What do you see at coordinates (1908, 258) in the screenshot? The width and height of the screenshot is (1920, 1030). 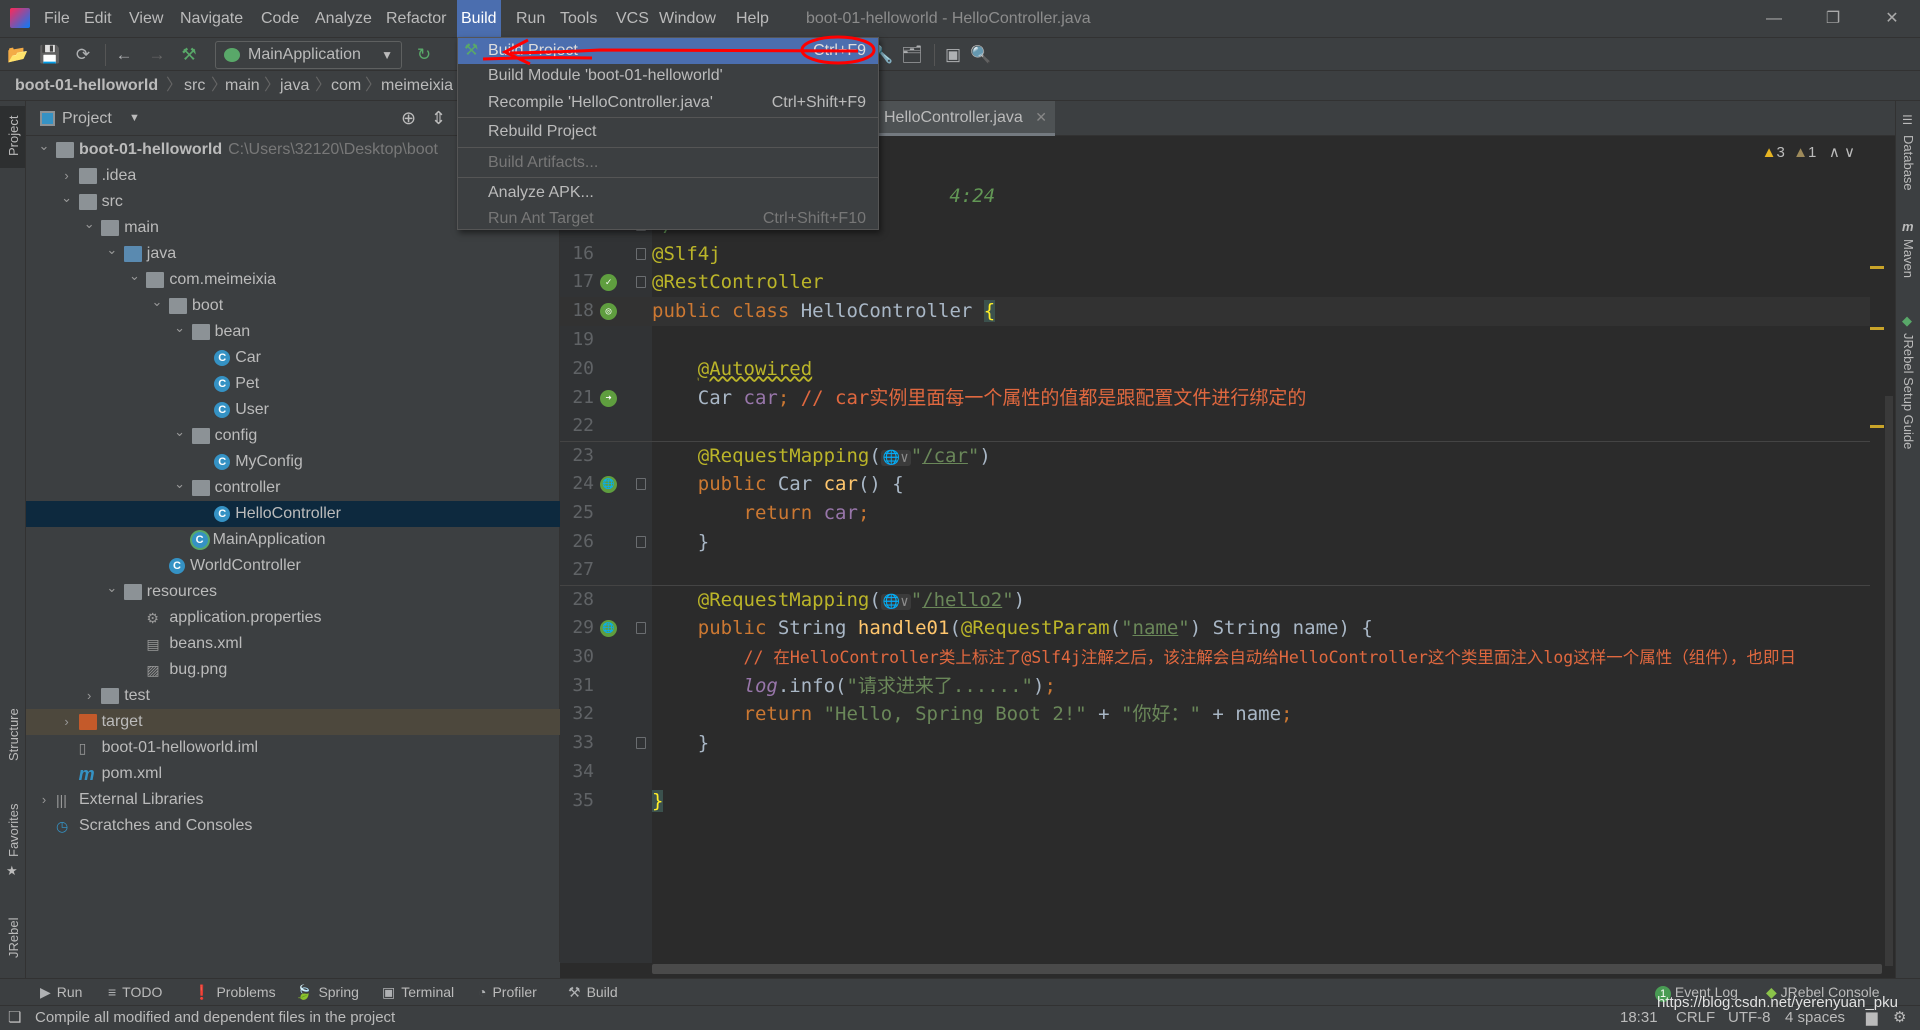 I see `maven-tool-button: Maven` at bounding box center [1908, 258].